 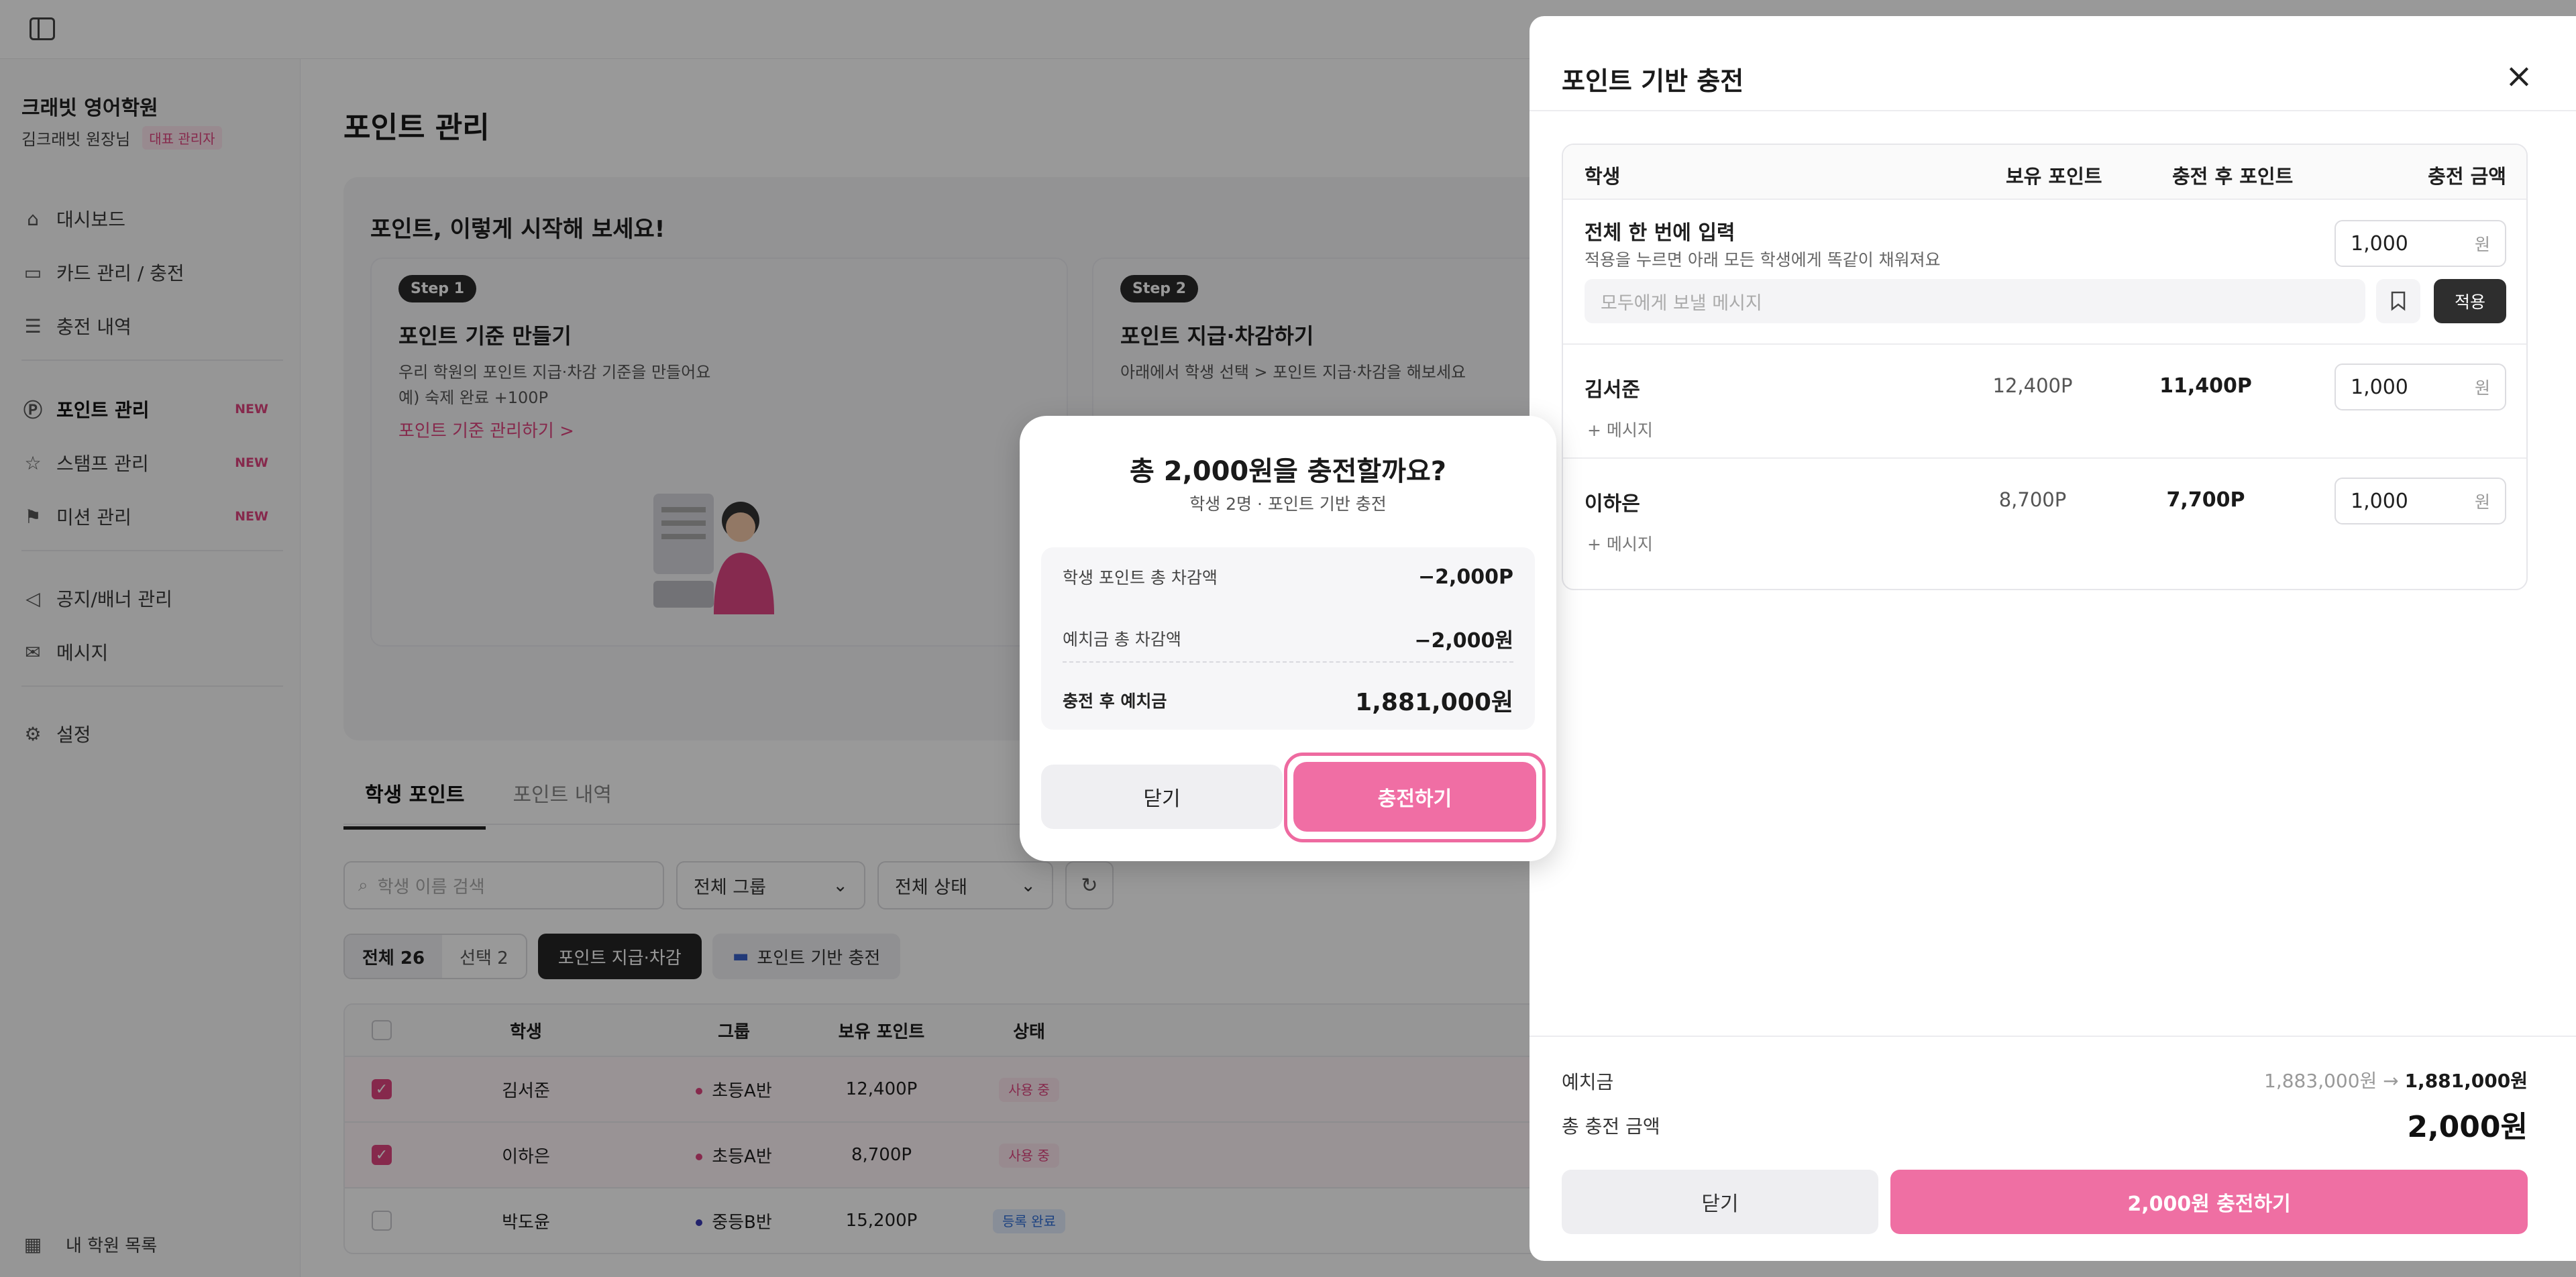 What do you see at coordinates (1975, 301) in the screenshot?
I see `bulk-message-input: 모두에게 보낼 메시지` at bounding box center [1975, 301].